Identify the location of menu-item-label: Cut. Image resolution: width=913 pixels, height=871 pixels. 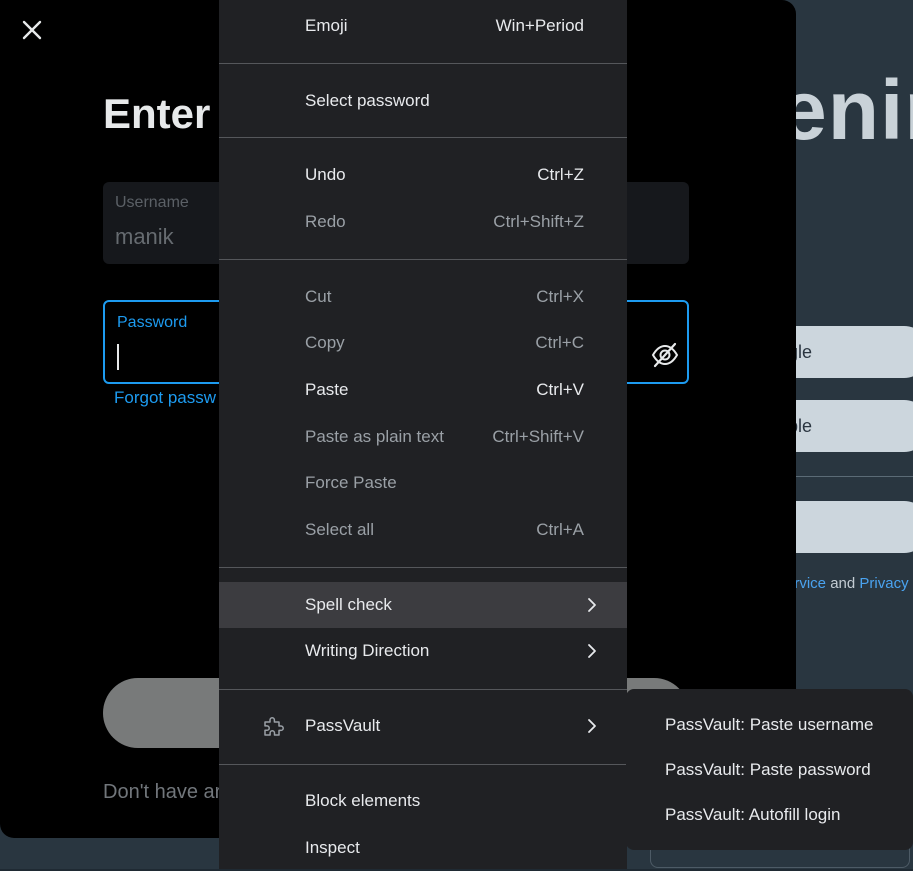
(318, 296).